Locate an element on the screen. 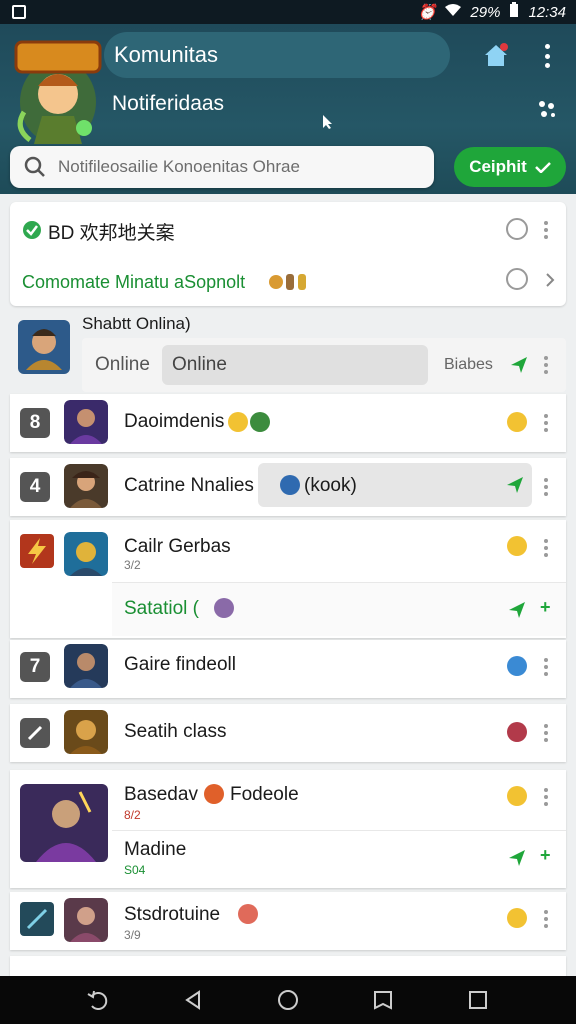 Image resolution: width=576 pixels, height=1024 pixels. list-item-highlighted: Satatiol ( + is located at coordinates (339, 609).